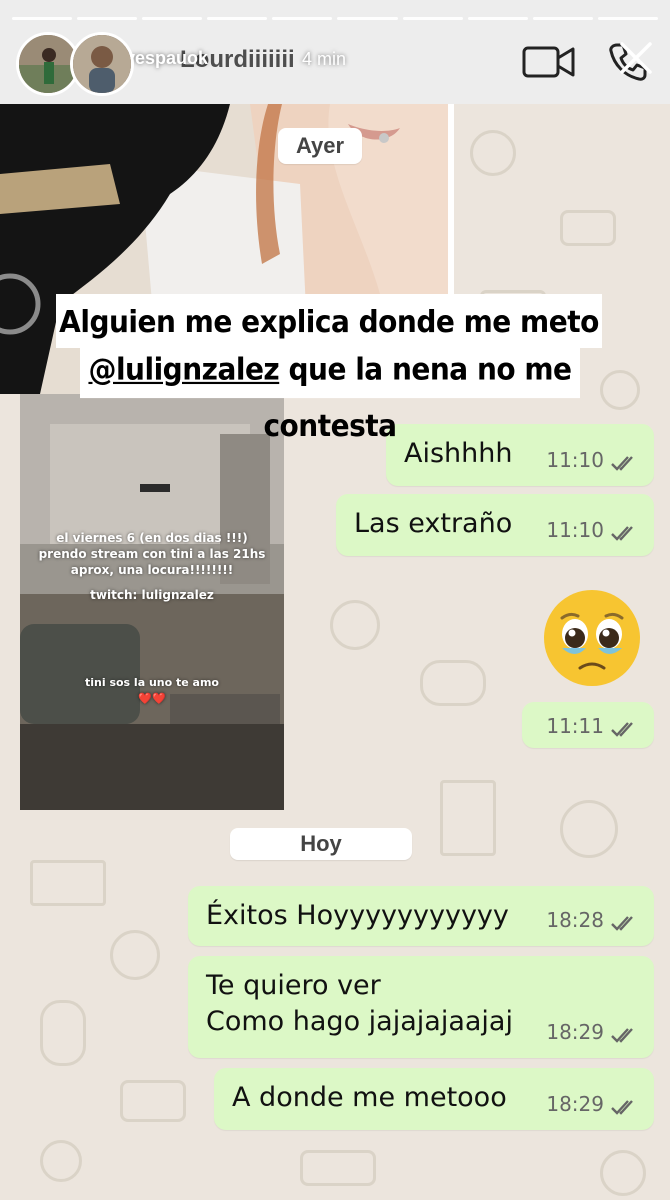 This screenshot has height=1200, width=670. What do you see at coordinates (152, 698) in the screenshot?
I see `hearts: ❤️❤️` at bounding box center [152, 698].